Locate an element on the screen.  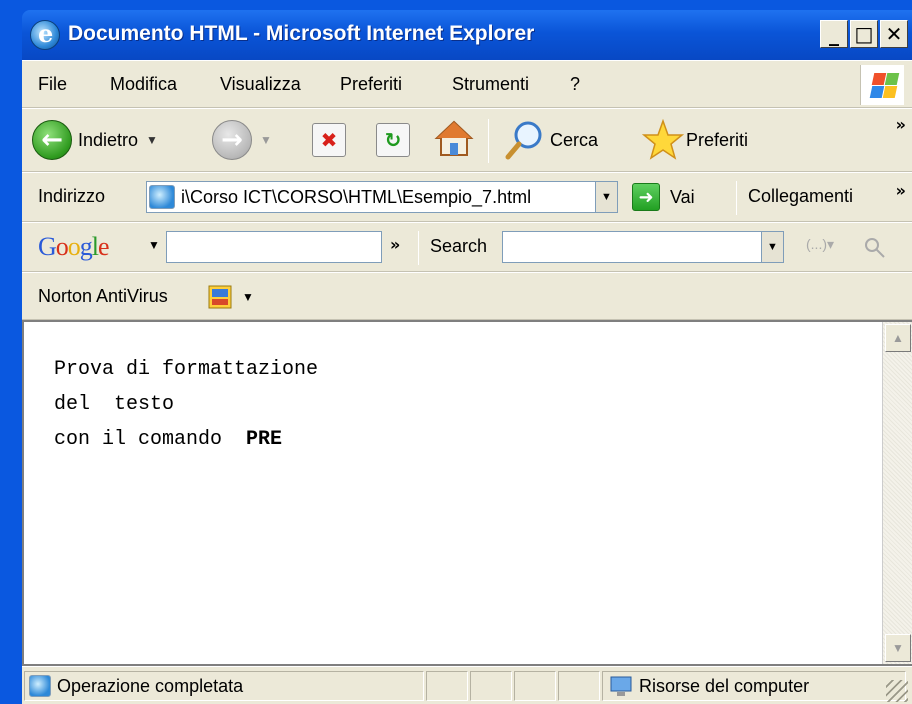
close-icon: ✕ is located at coordinates (894, 34).